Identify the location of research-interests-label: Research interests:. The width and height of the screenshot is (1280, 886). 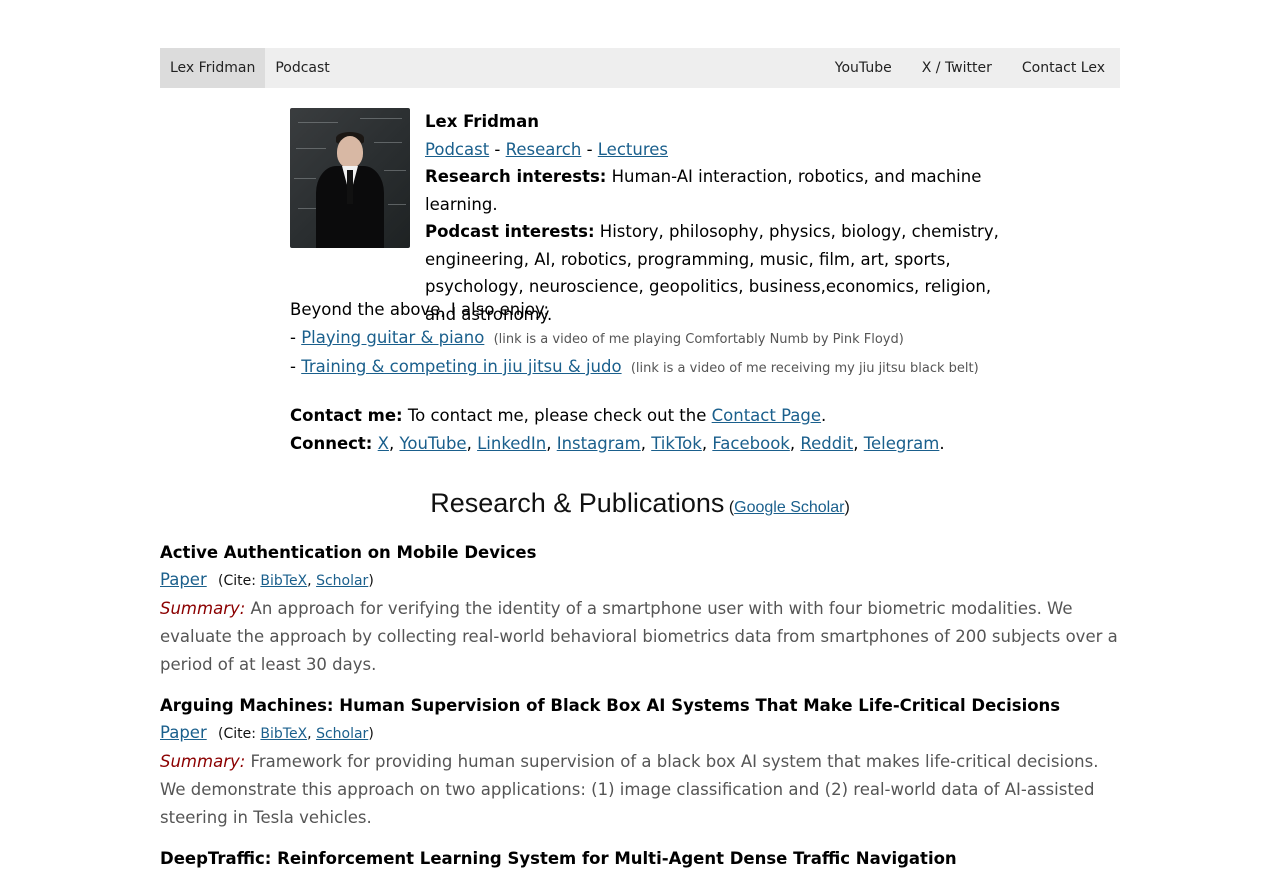
(516, 176).